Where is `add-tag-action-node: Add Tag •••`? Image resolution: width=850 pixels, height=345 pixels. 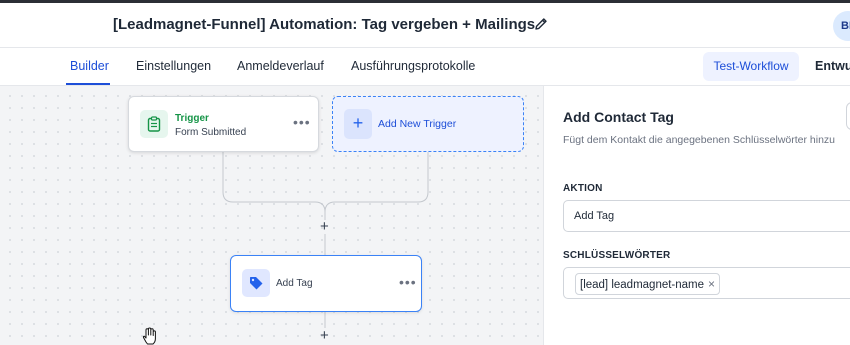
add-tag-action-node: Add Tag ••• is located at coordinates (326, 283).